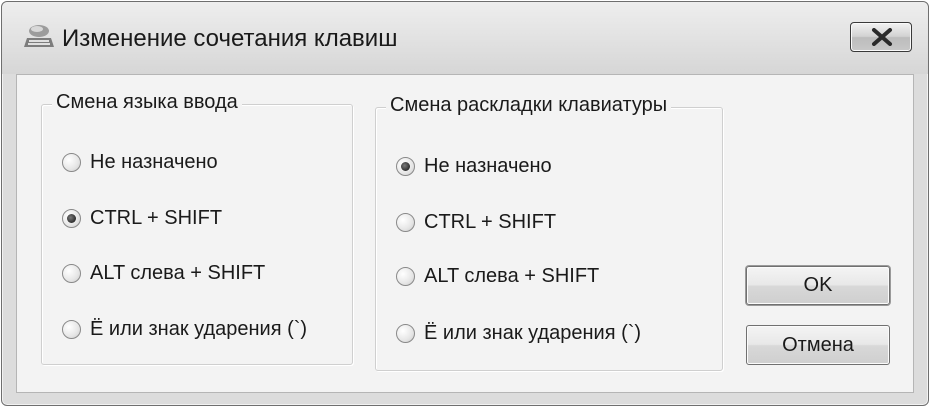 Image resolution: width=932 pixels, height=408 pixels. I want to click on input-language-option-alt-shift: ALT слева + SHIFT, so click(163, 273).